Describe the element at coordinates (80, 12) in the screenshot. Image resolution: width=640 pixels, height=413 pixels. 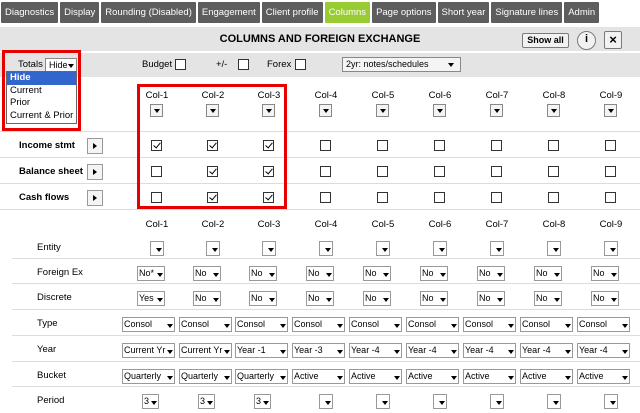
I see `tab-display: Display` at that location.